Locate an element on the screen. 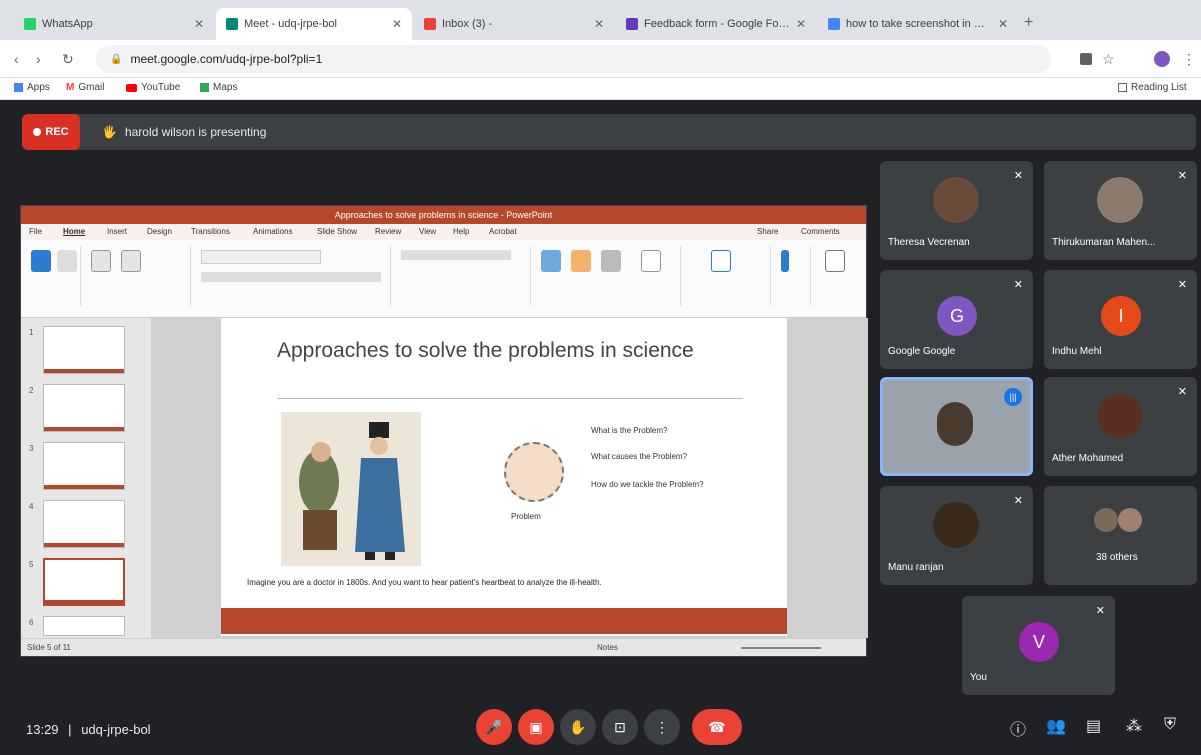 The height and width of the screenshot is (755, 1201). self-avatar: V is located at coordinates (1039, 642).